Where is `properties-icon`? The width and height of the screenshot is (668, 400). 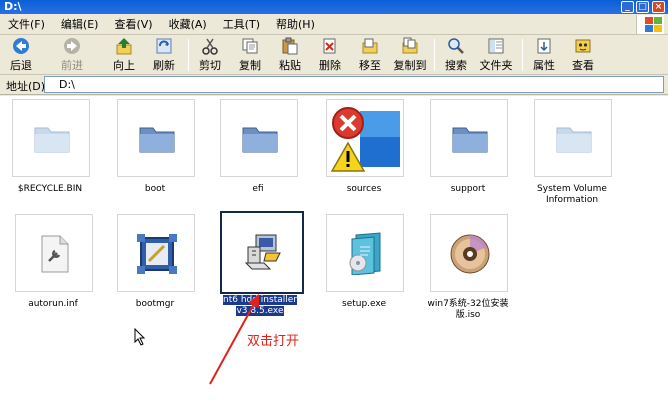 properties-icon is located at coordinates (544, 46).